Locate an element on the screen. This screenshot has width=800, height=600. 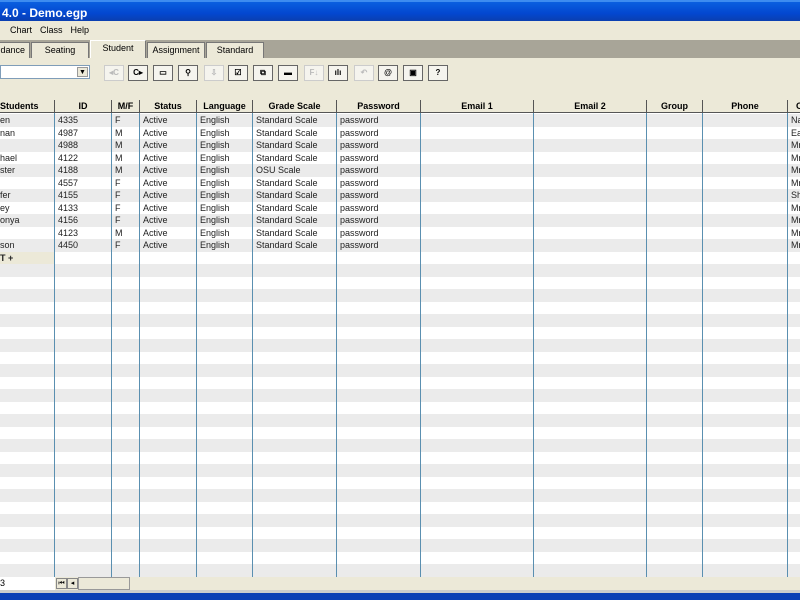
search-button: ⚲ is located at coordinates (188, 73).